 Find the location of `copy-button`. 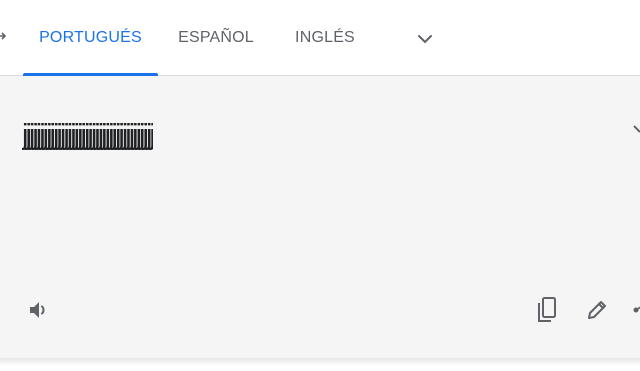

copy-button is located at coordinates (547, 310).